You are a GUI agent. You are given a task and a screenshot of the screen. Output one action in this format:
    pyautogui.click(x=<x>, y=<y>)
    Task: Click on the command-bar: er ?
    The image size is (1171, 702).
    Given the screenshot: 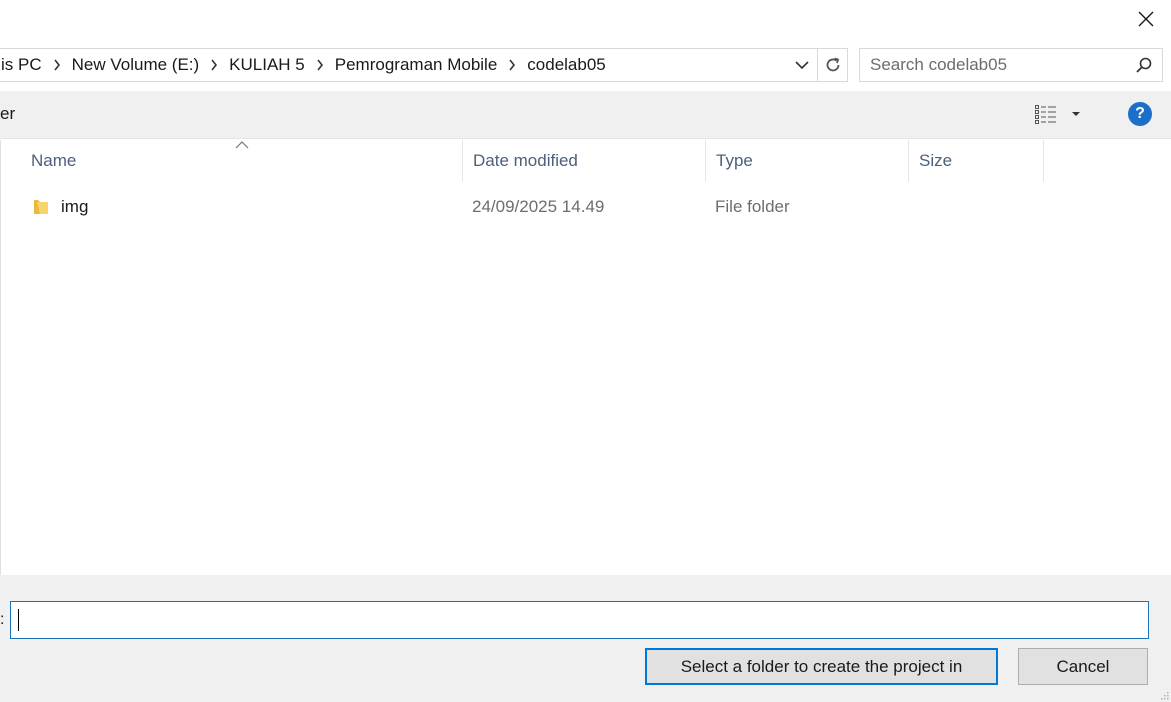 What is the action you would take?
    pyautogui.click(x=585, y=115)
    